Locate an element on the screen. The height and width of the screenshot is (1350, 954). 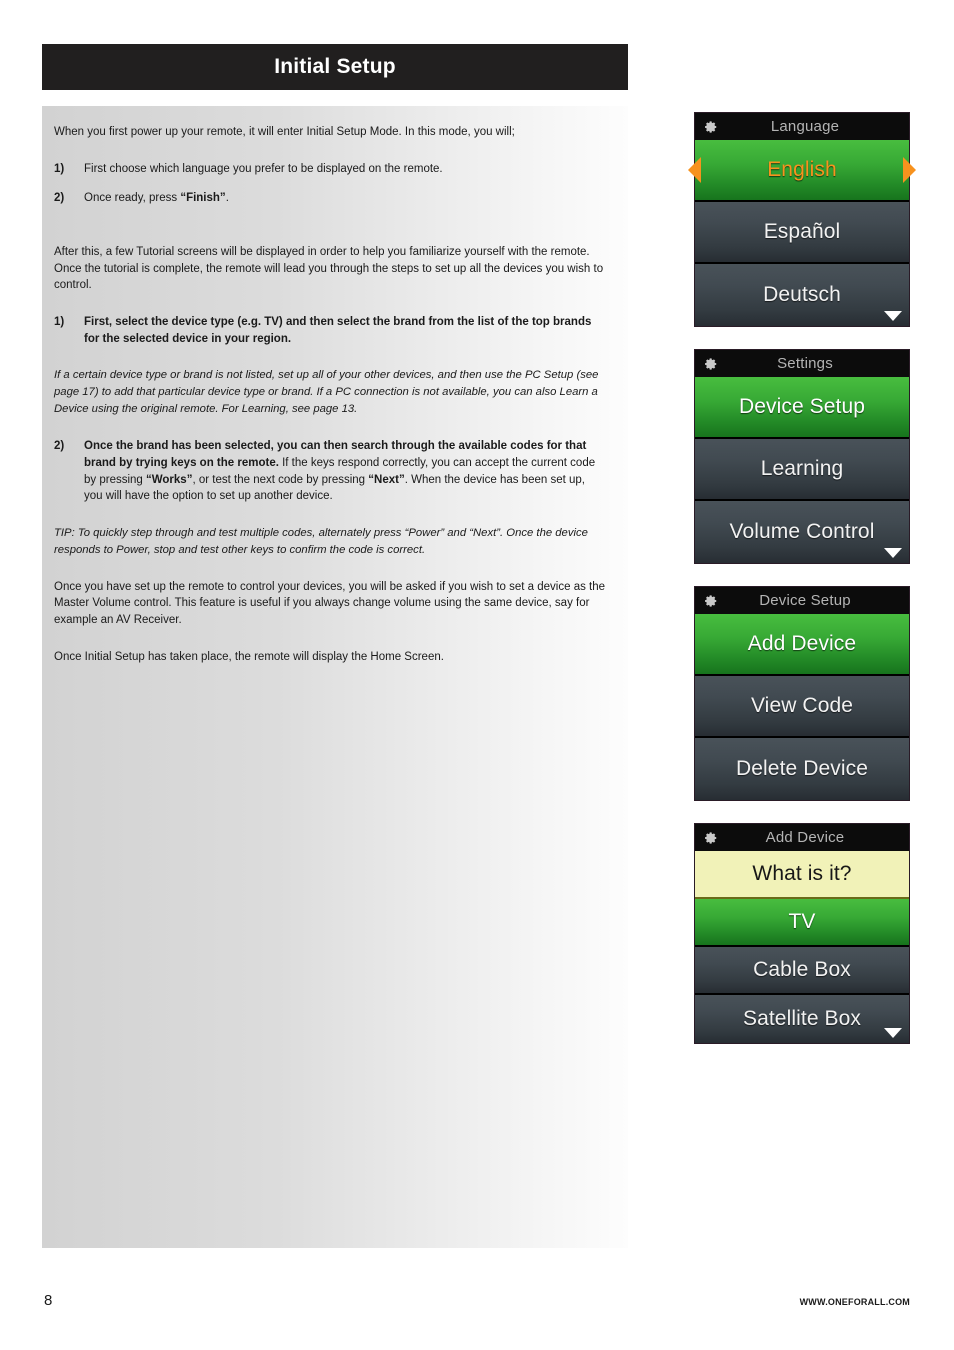
menu-row-label: Device Setup is located at coordinates (802, 406).